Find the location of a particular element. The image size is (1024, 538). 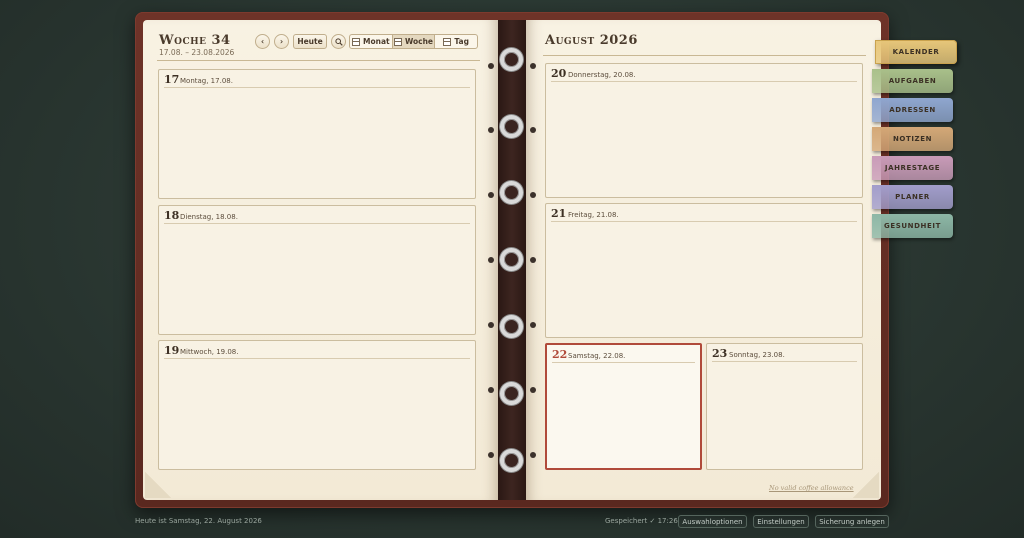

view-switcher: Monat Woche Tag is located at coordinates (413, 41).